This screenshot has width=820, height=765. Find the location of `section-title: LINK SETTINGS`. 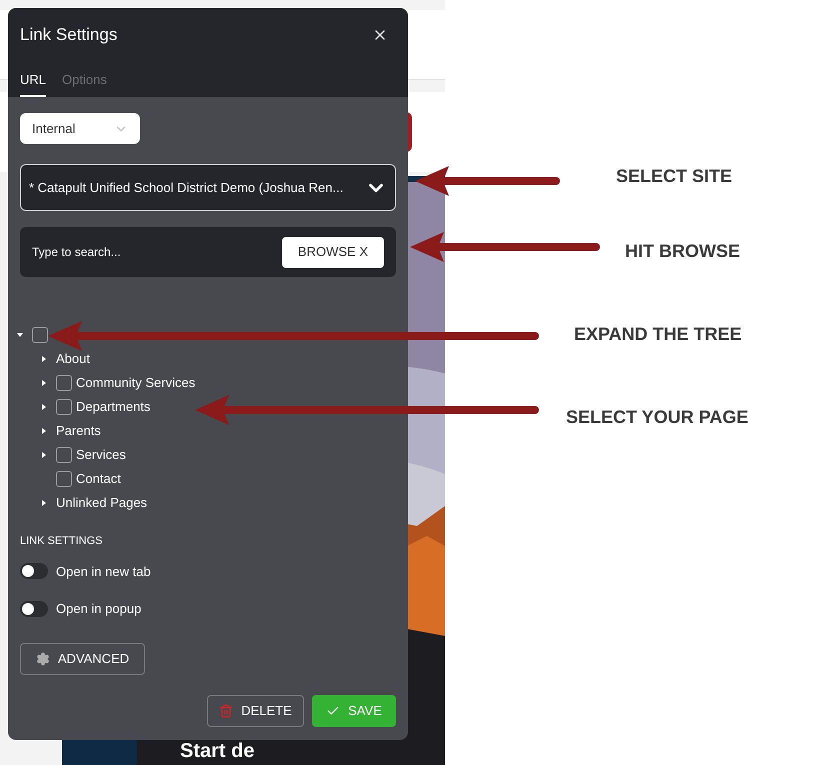

section-title: LINK SETTINGS is located at coordinates (62, 541).